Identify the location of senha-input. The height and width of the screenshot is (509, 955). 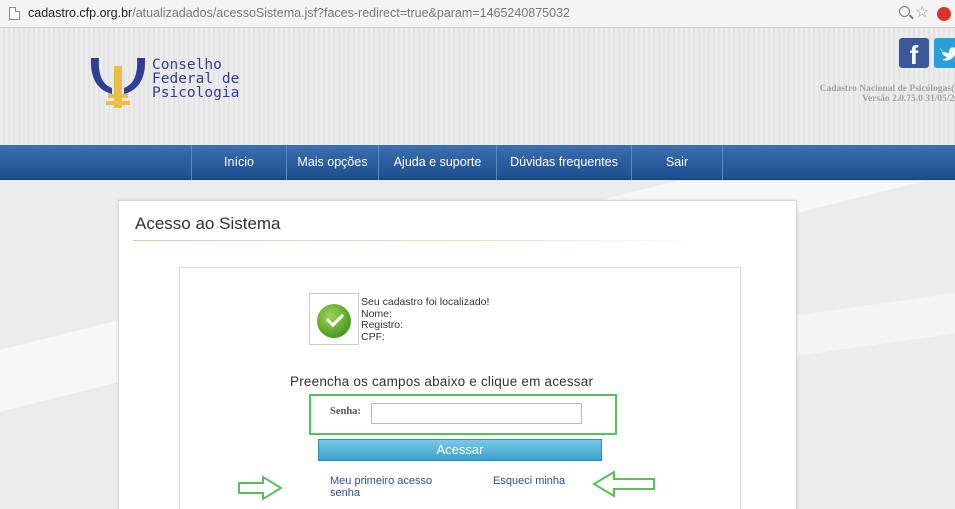
(476, 413).